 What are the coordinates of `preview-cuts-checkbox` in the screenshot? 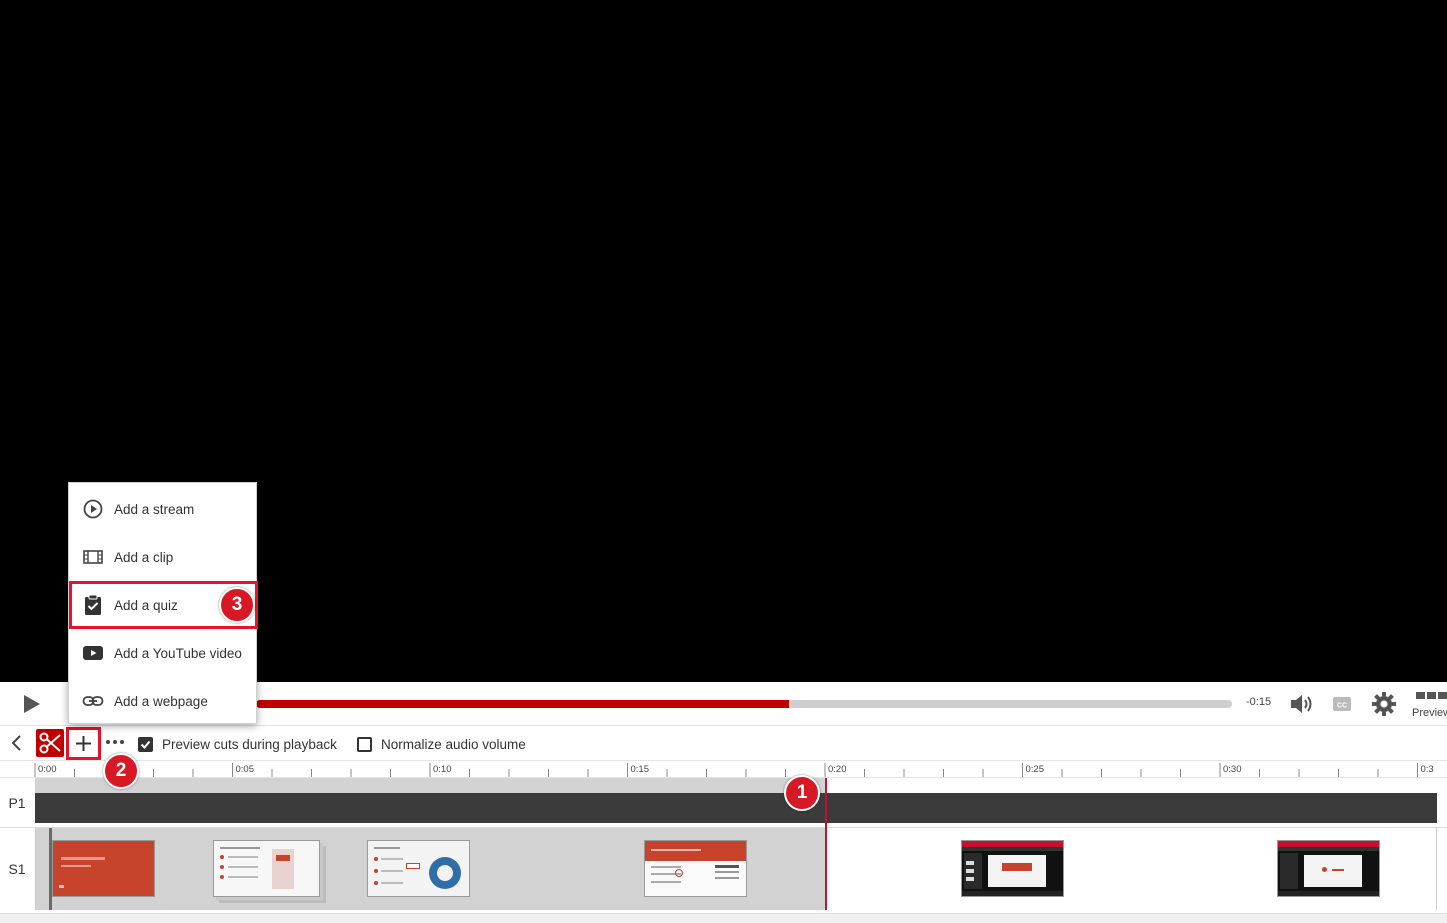 It's located at (145, 744).